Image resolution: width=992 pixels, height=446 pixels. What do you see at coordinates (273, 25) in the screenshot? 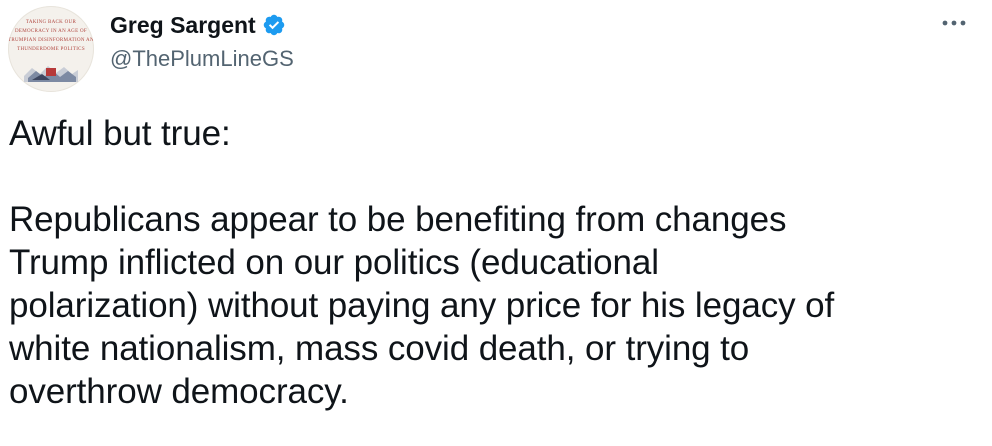
I see `verified-badge-icon` at bounding box center [273, 25].